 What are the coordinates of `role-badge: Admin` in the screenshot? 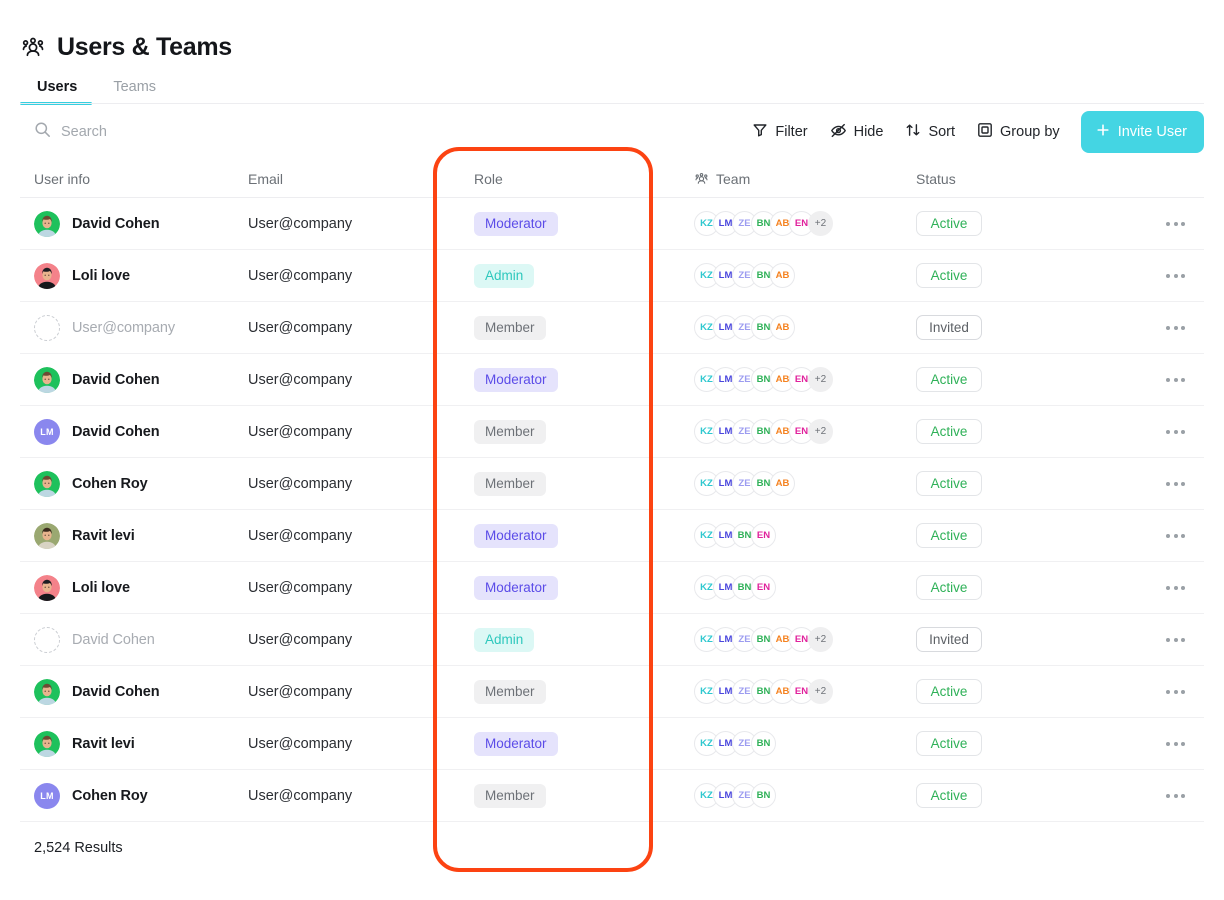 It's located at (504, 639).